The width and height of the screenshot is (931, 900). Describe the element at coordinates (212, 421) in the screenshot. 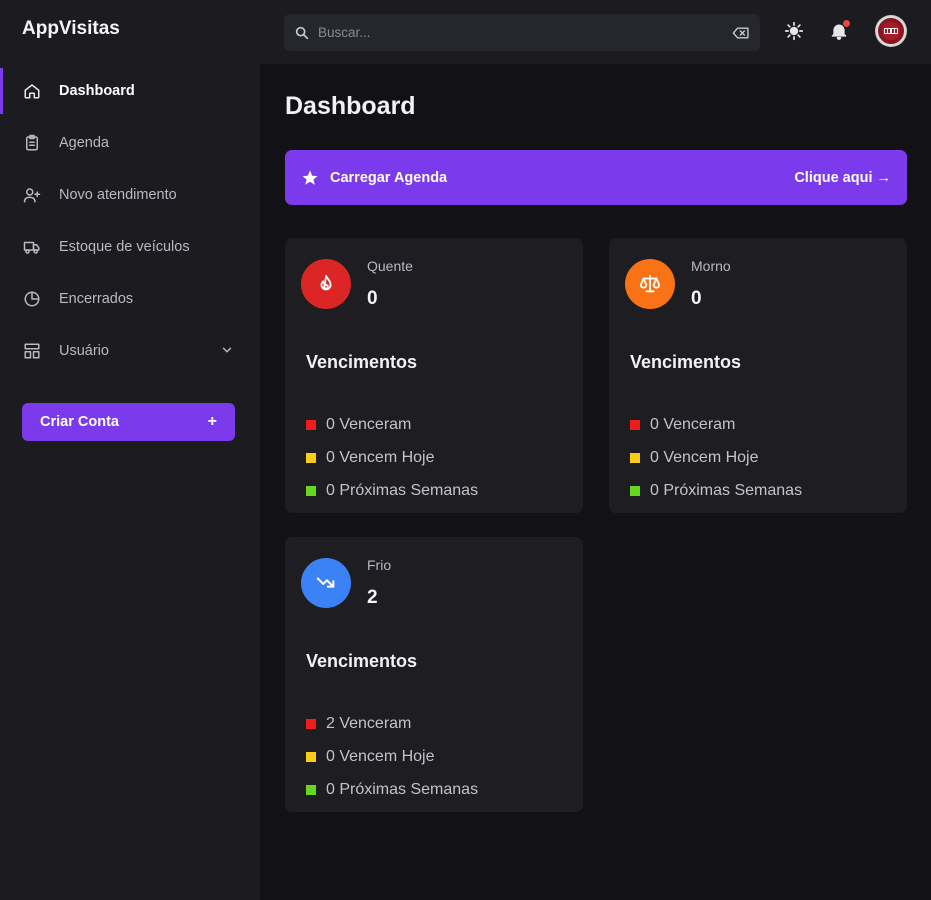

I see `plus-icon: +` at that location.